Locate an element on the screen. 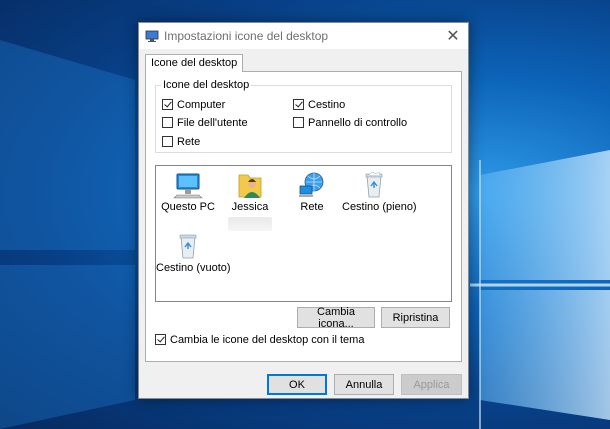 This screenshot has height=429, width=610. redacted-area is located at coordinates (250, 224).